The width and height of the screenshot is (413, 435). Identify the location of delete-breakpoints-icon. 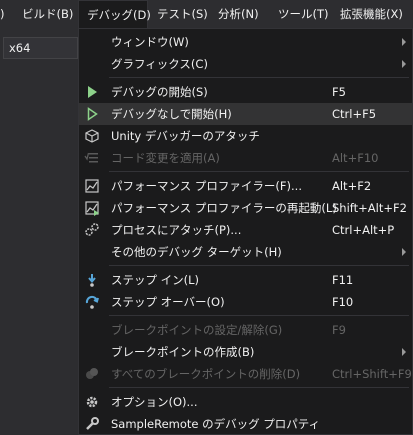
(92, 373).